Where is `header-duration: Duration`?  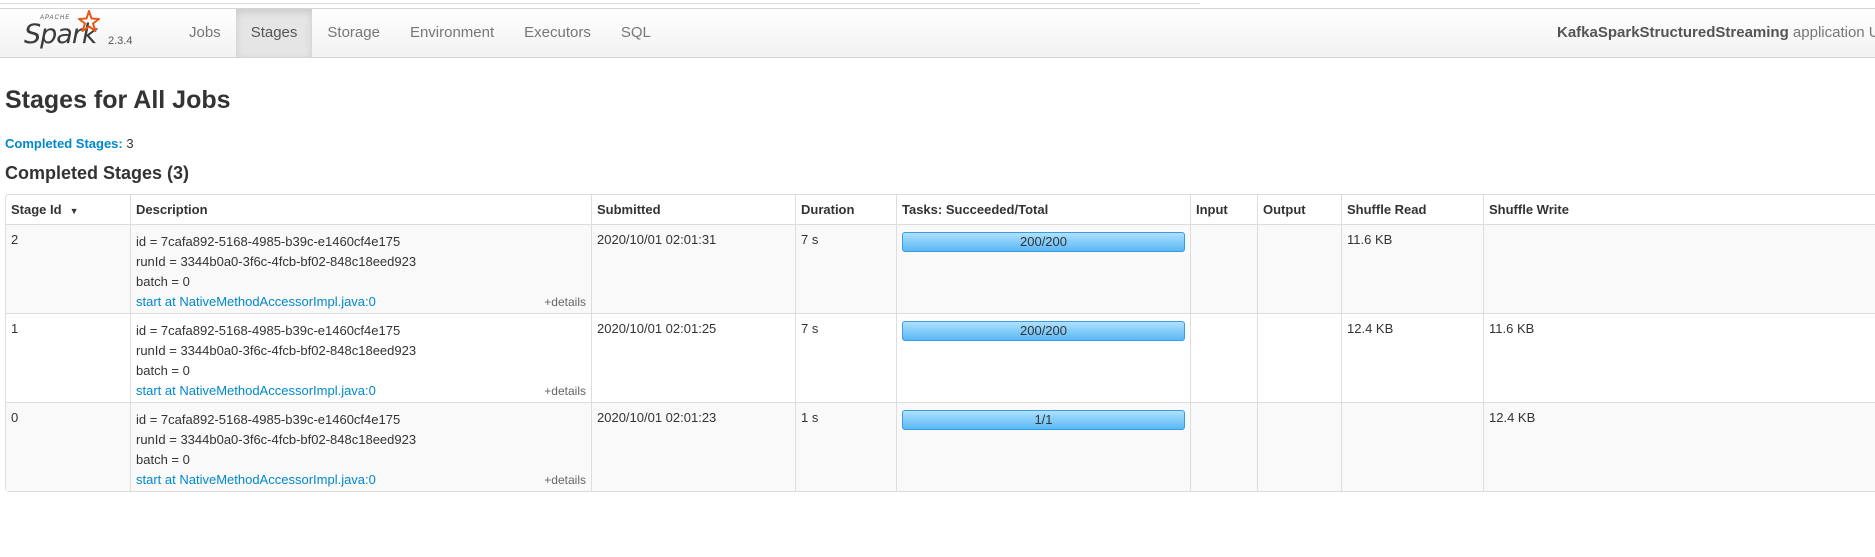 header-duration: Duration is located at coordinates (845, 209).